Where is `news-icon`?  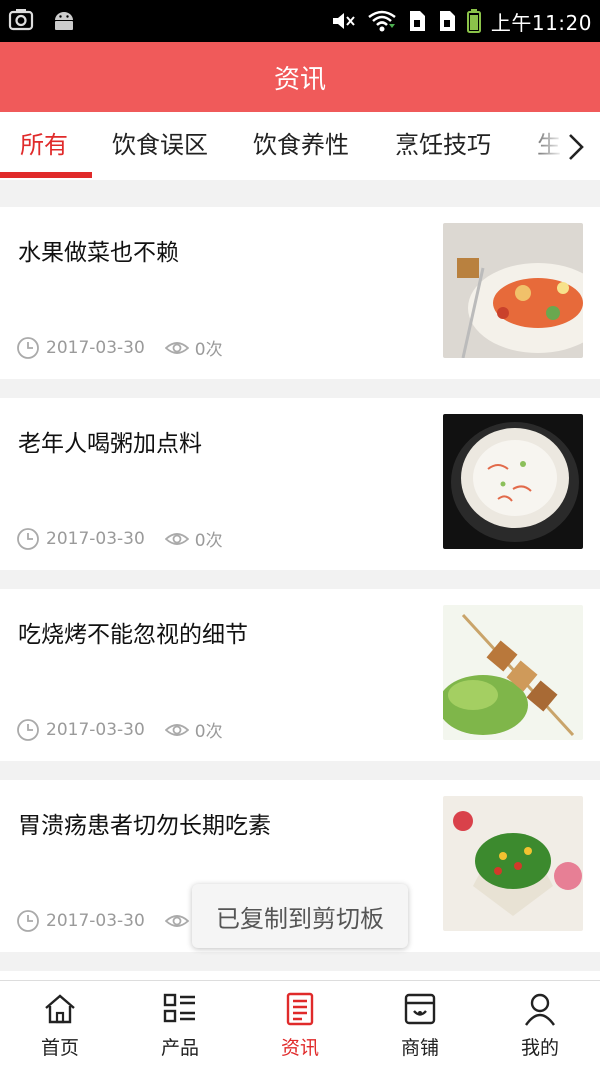 news-icon is located at coordinates (300, 1009).